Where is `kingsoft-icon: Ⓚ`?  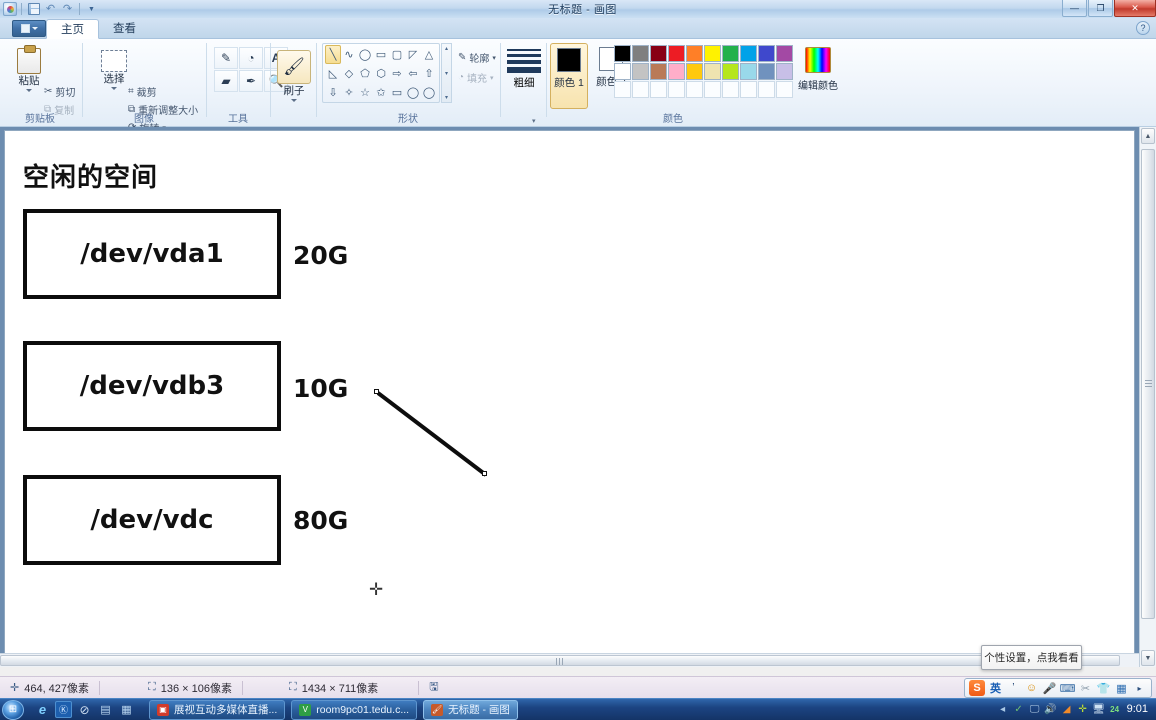 kingsoft-icon: Ⓚ is located at coordinates (63, 709).